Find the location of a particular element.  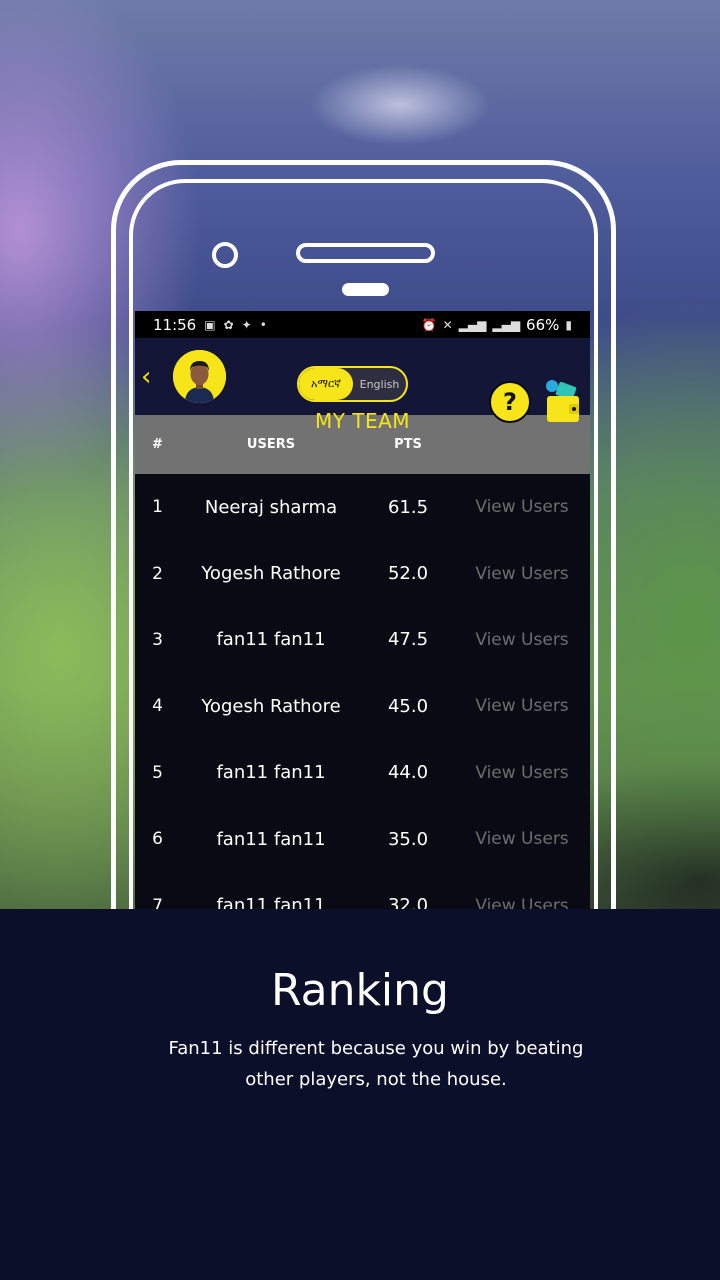

status-bar: 11:56 ▣ ✿ ✦ • ⏰ ✕ ▂▄▆ ▂▄▆ 66% ▮ is located at coordinates (362, 324).